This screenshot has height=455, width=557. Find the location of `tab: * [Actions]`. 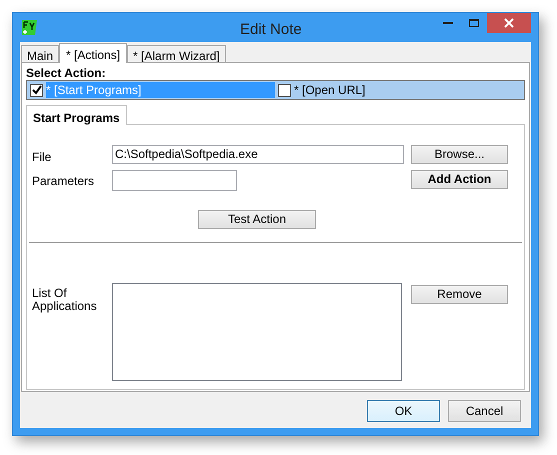

tab: * [Actions] is located at coordinates (93, 53).